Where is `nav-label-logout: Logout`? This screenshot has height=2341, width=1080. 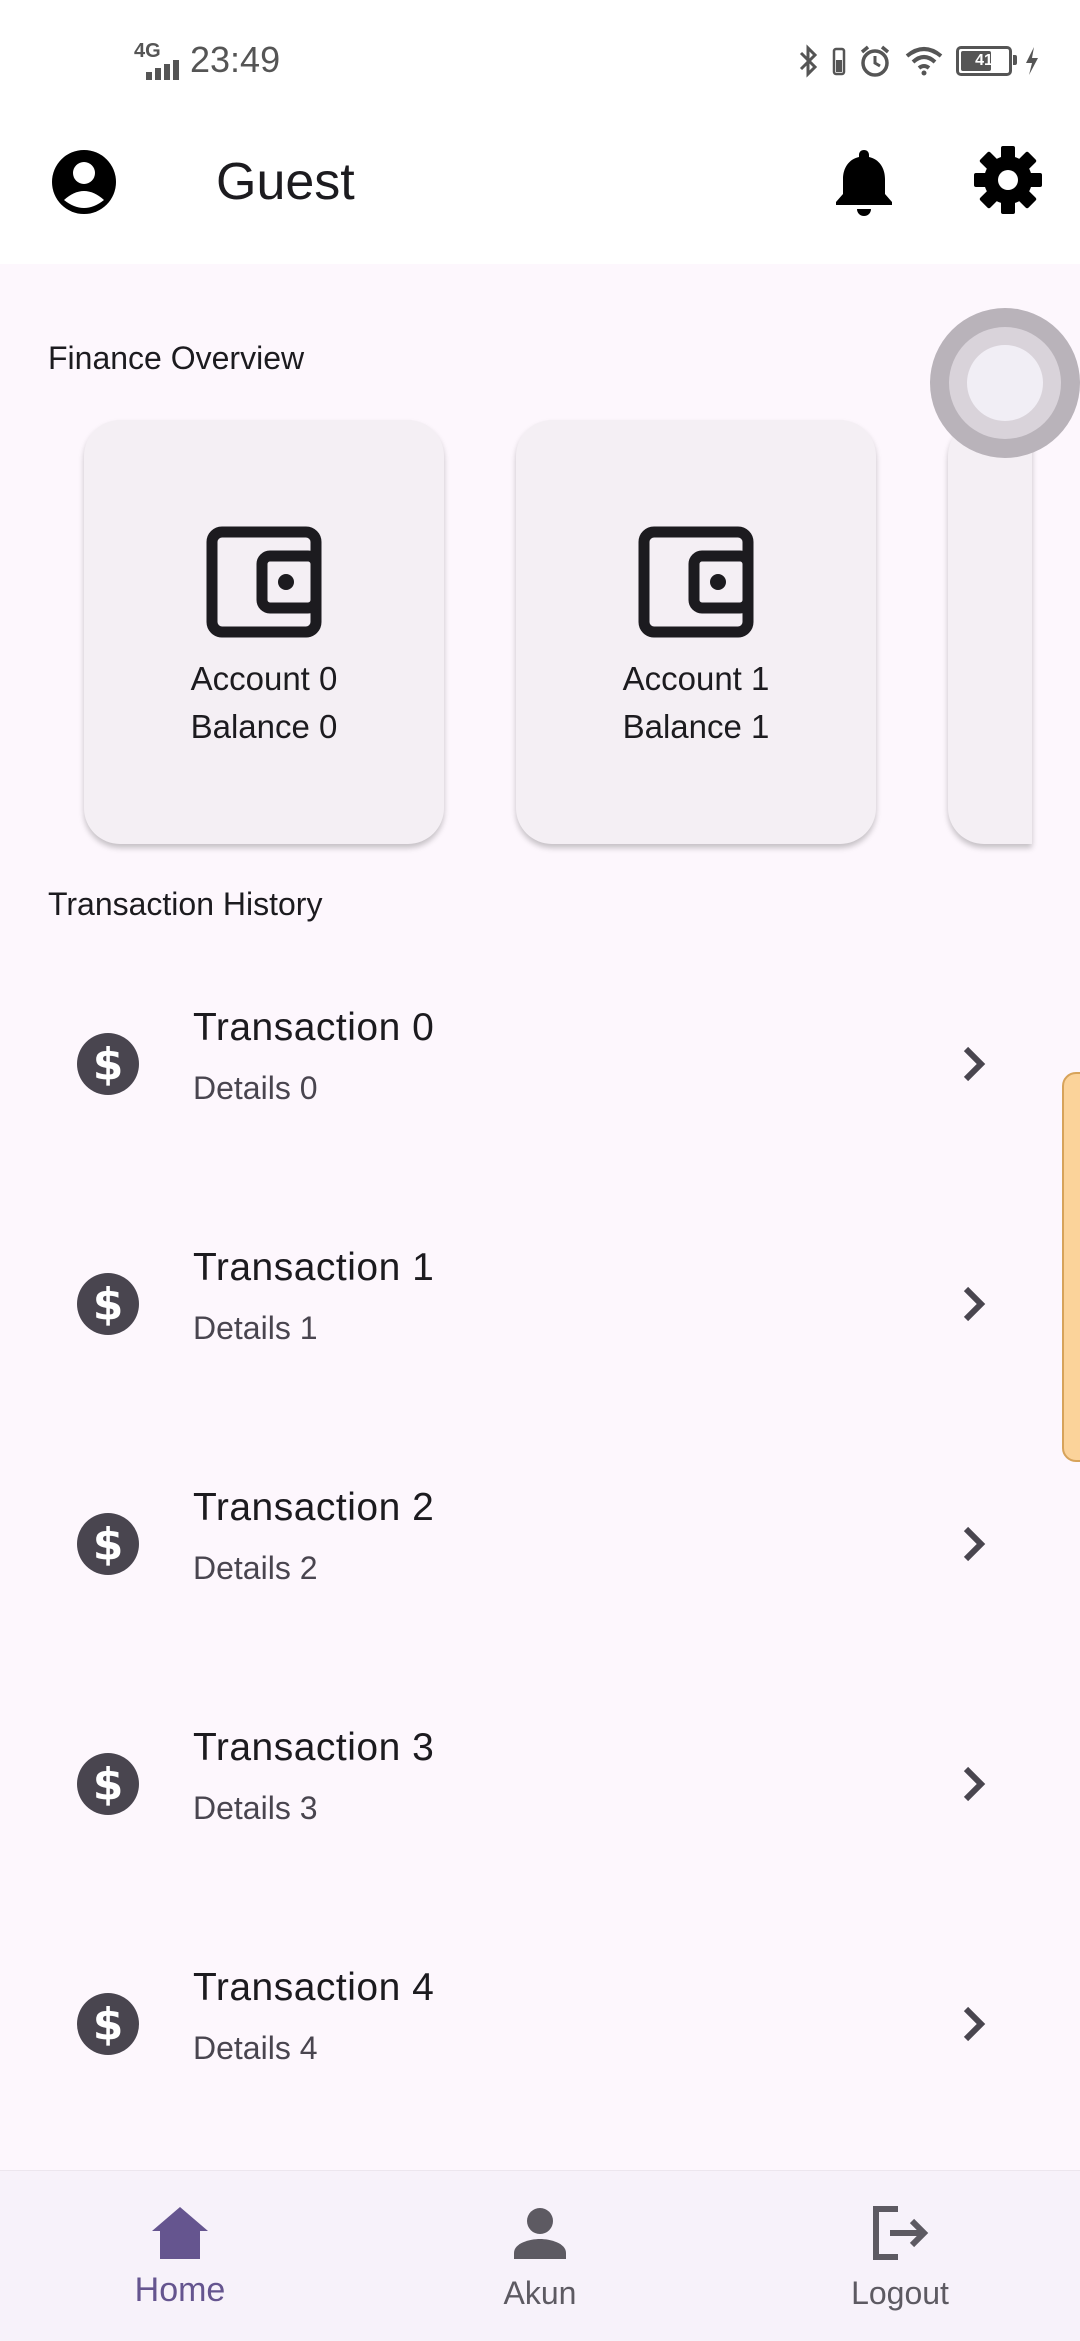 nav-label-logout: Logout is located at coordinates (900, 2293).